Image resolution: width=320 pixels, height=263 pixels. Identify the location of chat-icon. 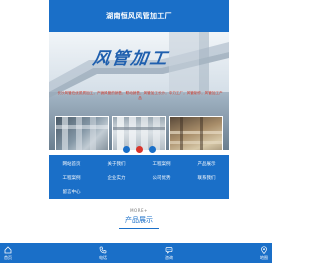
(169, 250).